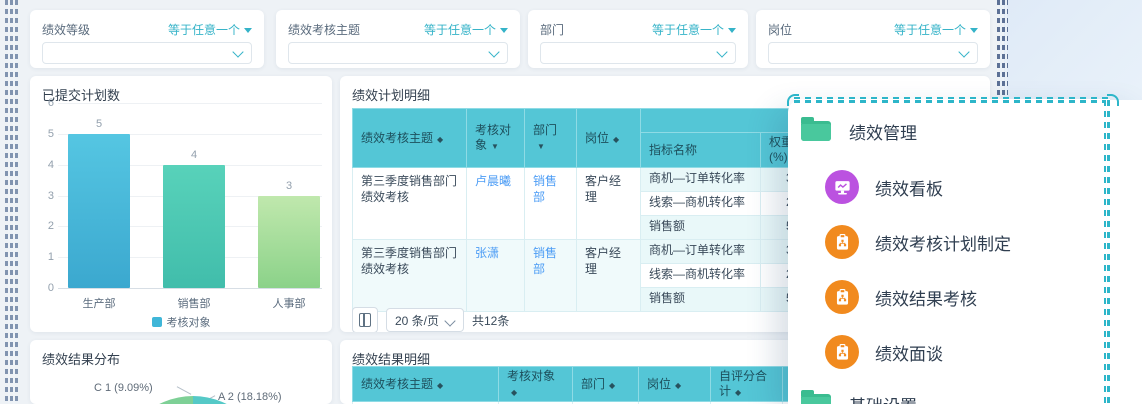 The height and width of the screenshot is (404, 1142). I want to click on x-axis-label: 人事部, so click(289, 304).